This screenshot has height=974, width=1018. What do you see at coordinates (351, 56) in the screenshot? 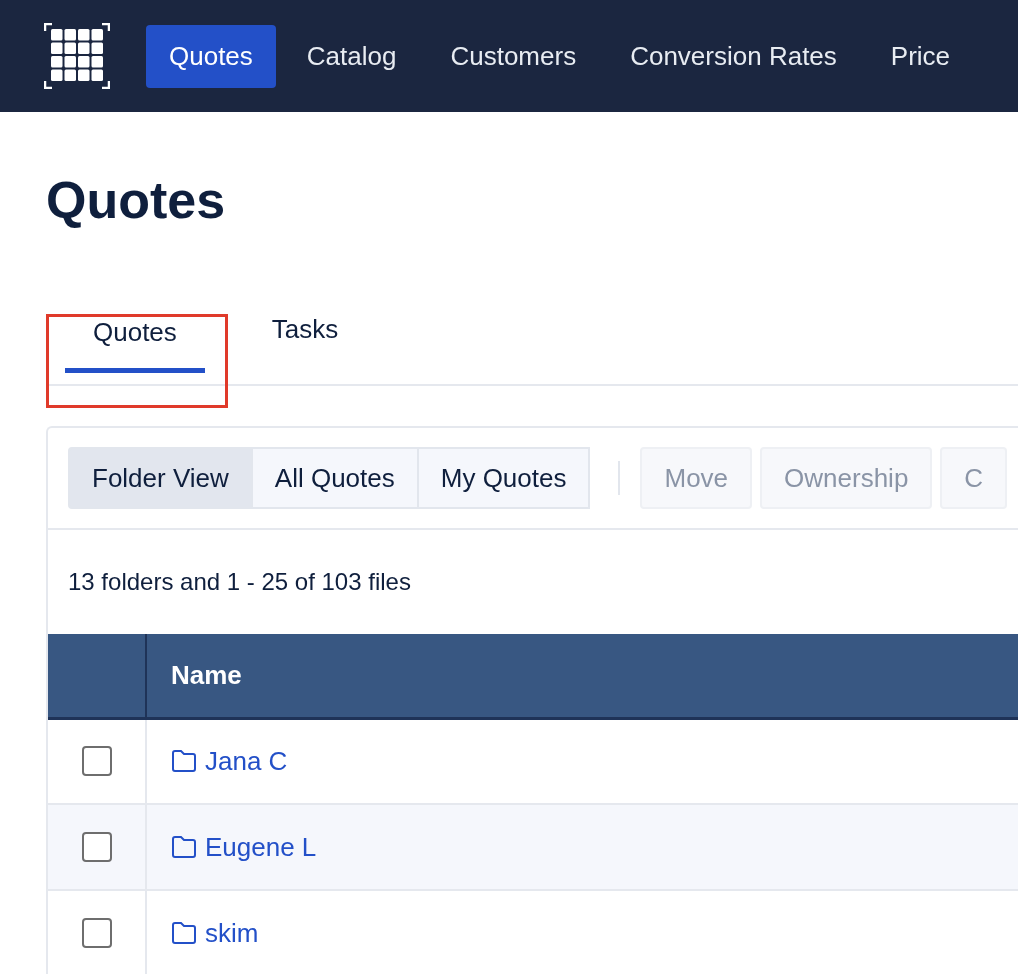
I see `nav-link: Catalog` at bounding box center [351, 56].